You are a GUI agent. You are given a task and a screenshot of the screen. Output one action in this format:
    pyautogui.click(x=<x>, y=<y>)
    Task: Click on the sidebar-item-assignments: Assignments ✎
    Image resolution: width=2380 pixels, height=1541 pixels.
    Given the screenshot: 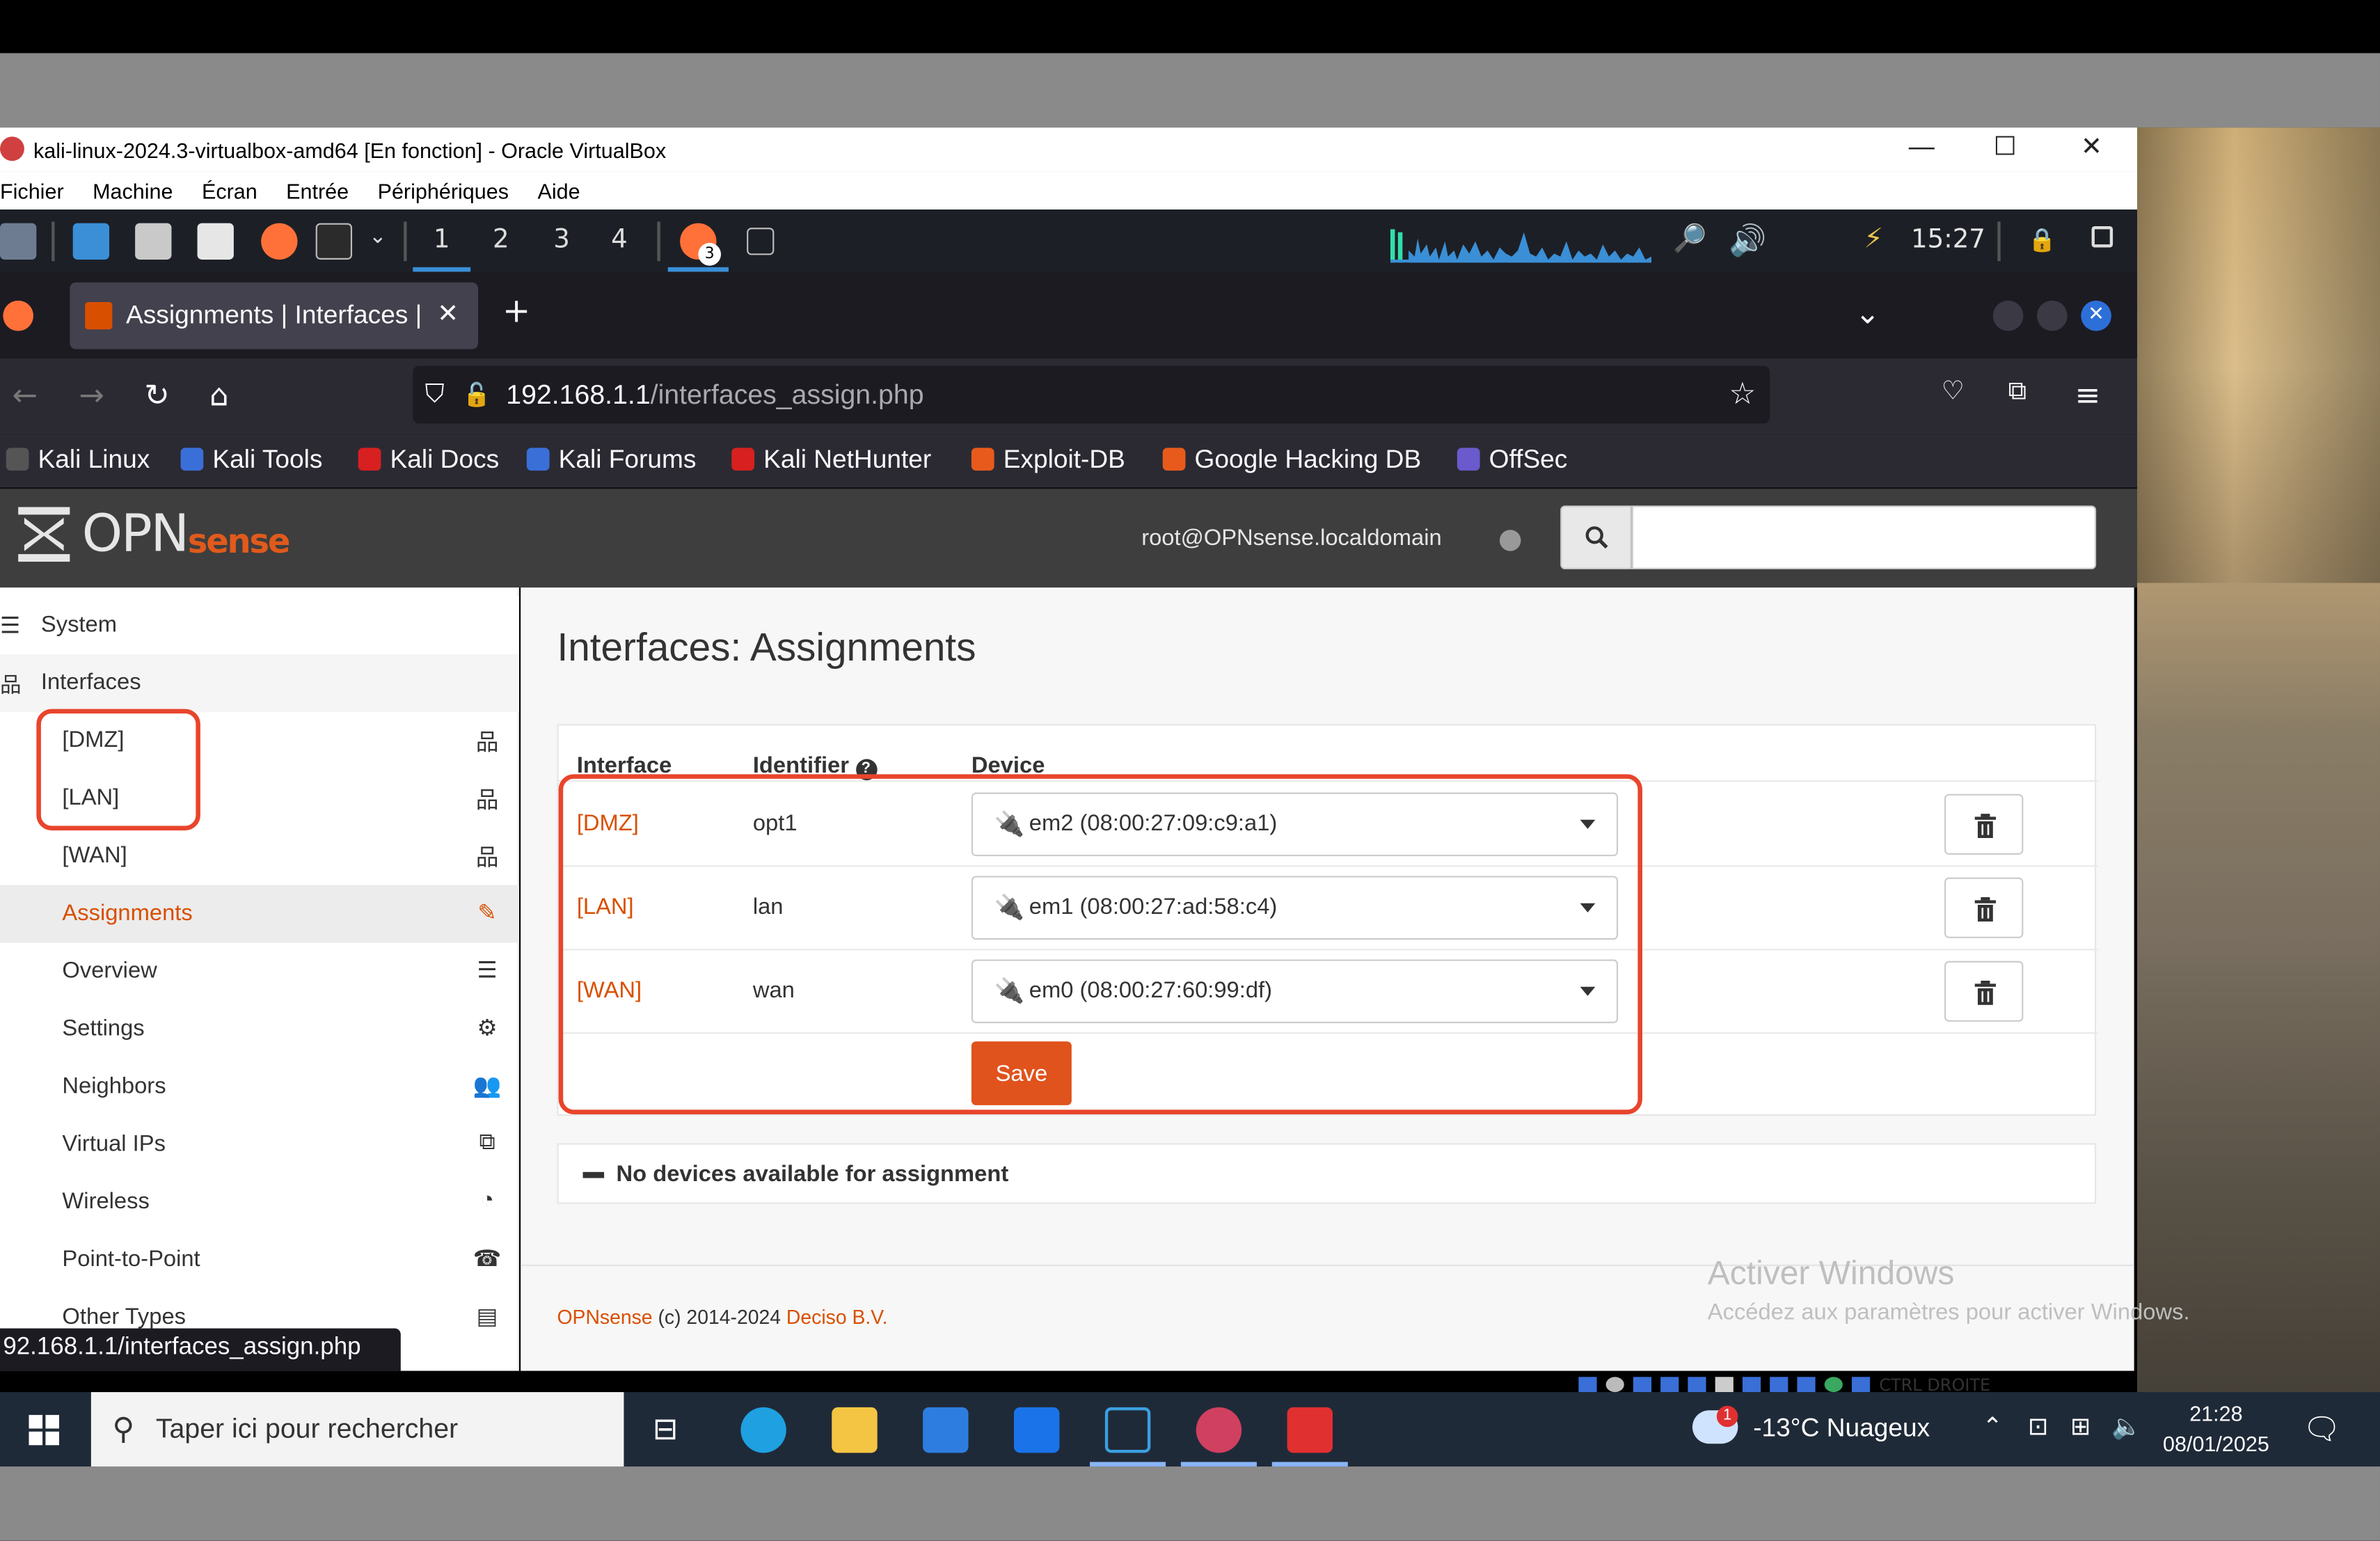 What is the action you would take?
    pyautogui.click(x=259, y=914)
    